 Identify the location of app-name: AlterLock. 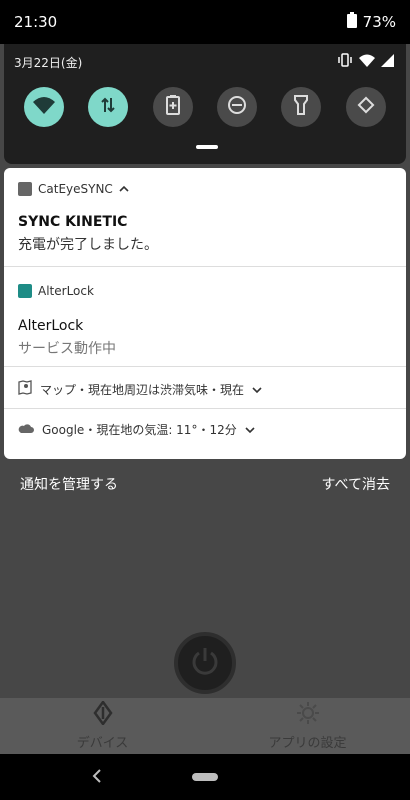
(66, 291).